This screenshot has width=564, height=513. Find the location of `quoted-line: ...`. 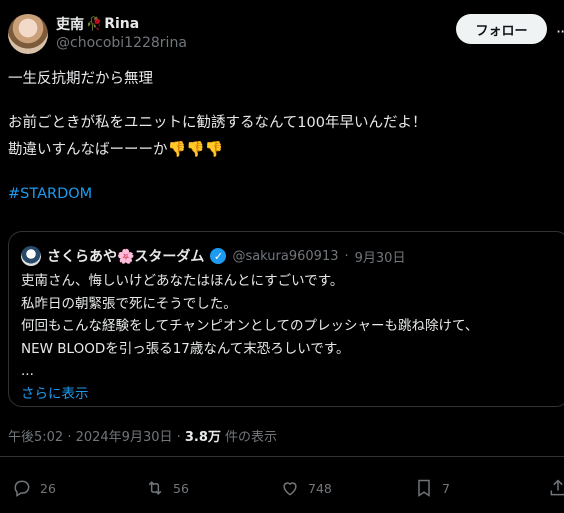

quoted-line: ... is located at coordinates (27, 371).